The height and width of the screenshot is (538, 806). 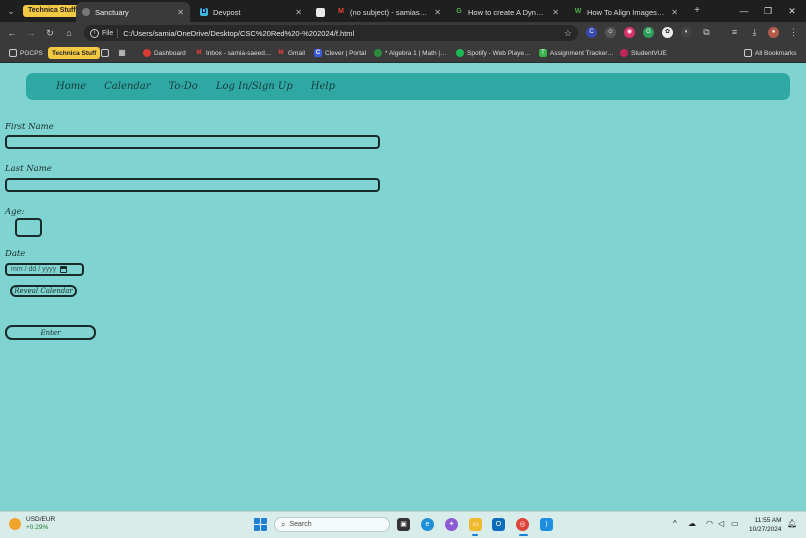 I want to click on bookmark-star-icon: ☆, so click(x=568, y=33).